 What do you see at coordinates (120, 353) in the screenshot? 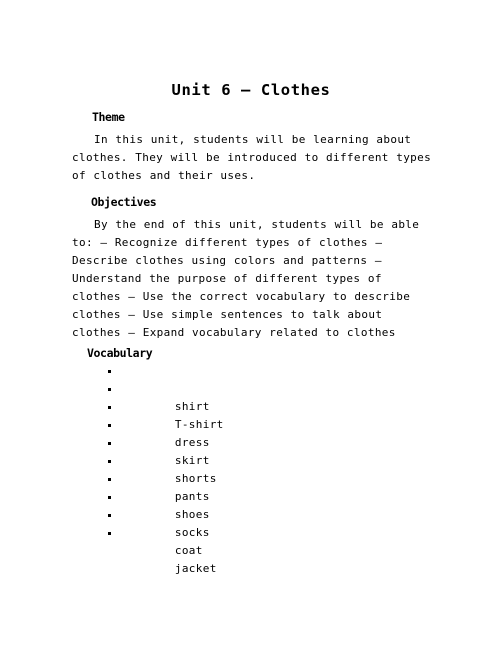
I see `section-heading-vocabulary: Vocabulary` at bounding box center [120, 353].